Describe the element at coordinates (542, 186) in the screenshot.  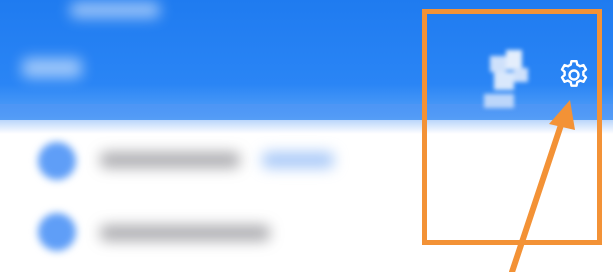
I see `pointer-arrow` at that location.